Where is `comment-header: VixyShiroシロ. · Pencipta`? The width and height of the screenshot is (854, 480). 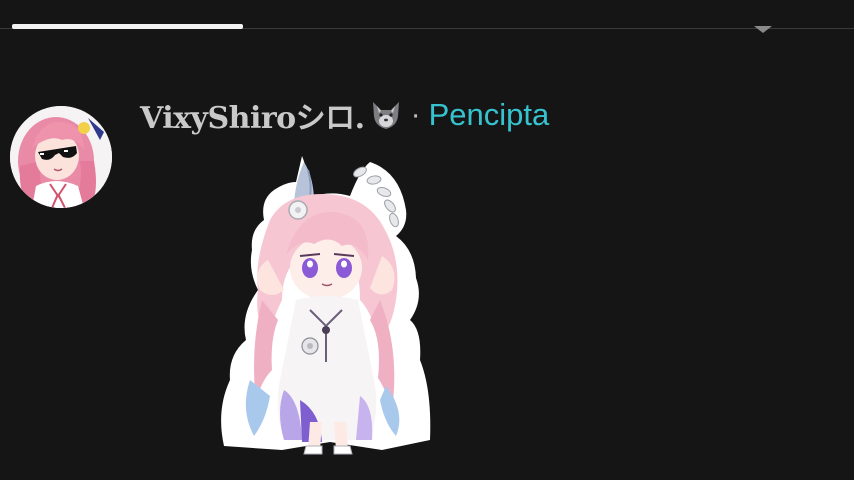 comment-header: VixyShiroシロ. · Pencipta is located at coordinates (344, 115).